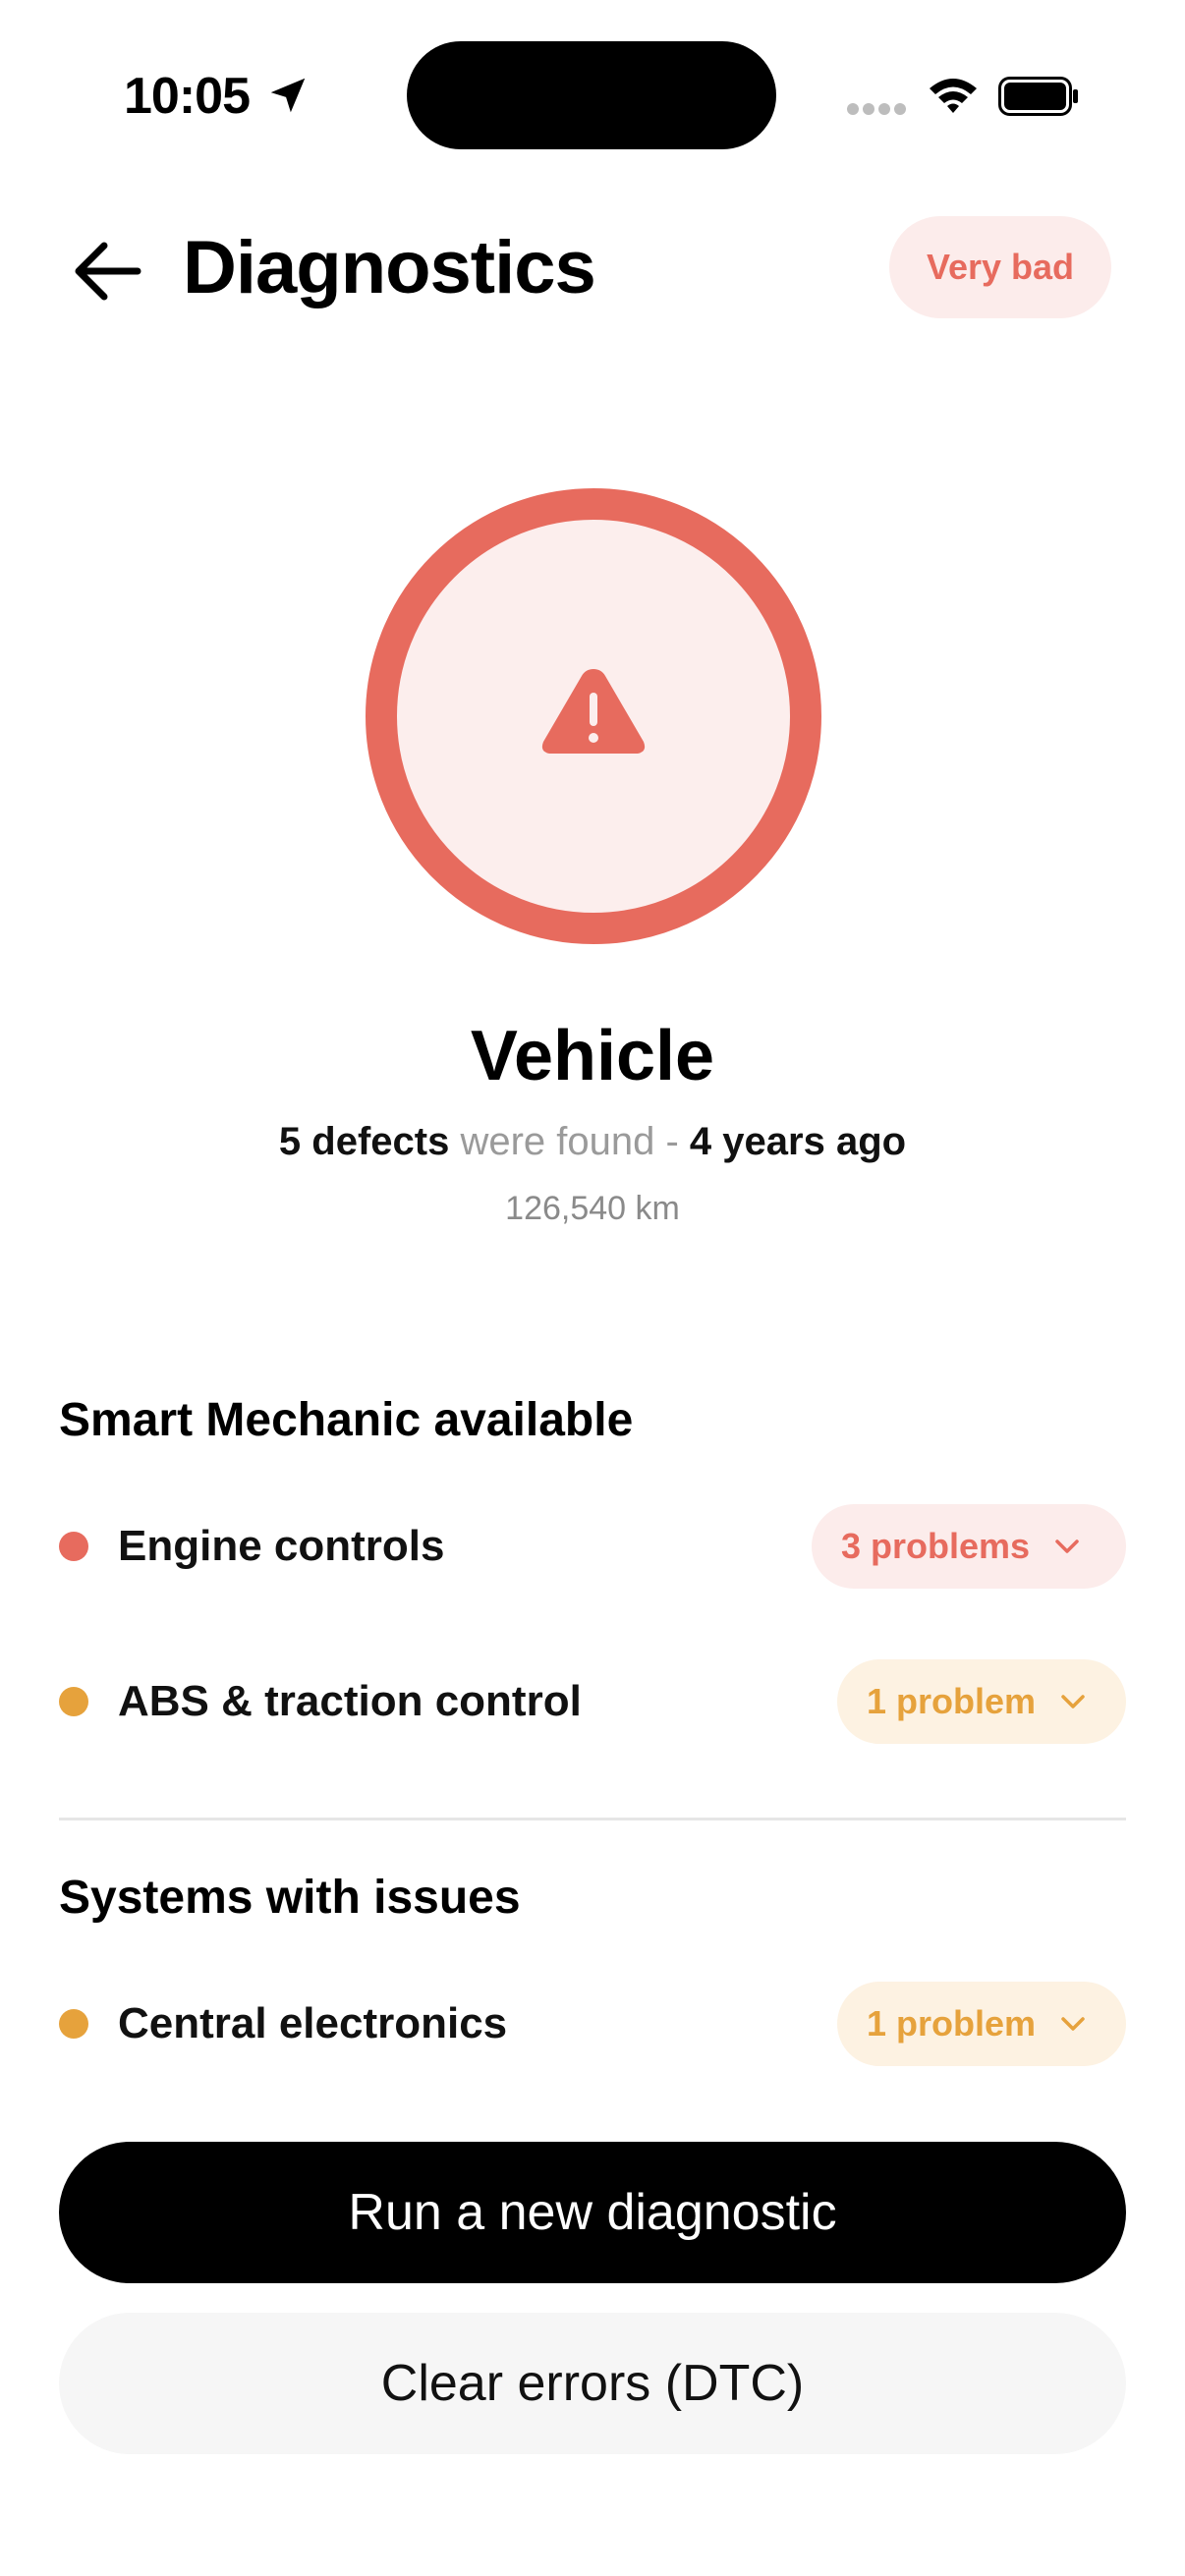 This screenshot has height=2576, width=1185. I want to click on clear-errors-button: Clear errors (DTC), so click(592, 2383).